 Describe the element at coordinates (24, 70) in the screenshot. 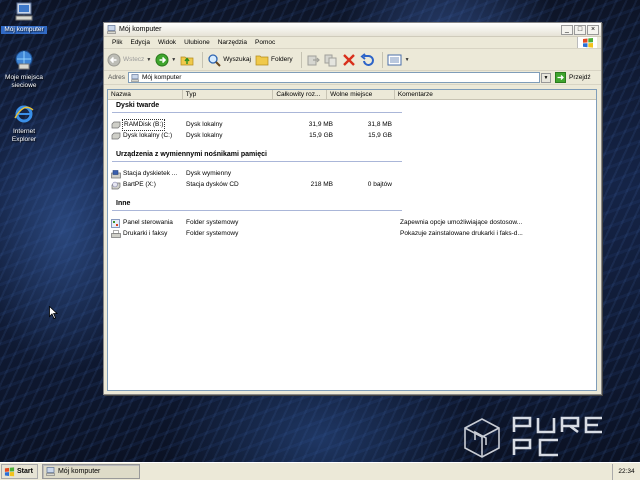

I see `desktop-icon-network-places: Moje miejsca sieciowe` at that location.